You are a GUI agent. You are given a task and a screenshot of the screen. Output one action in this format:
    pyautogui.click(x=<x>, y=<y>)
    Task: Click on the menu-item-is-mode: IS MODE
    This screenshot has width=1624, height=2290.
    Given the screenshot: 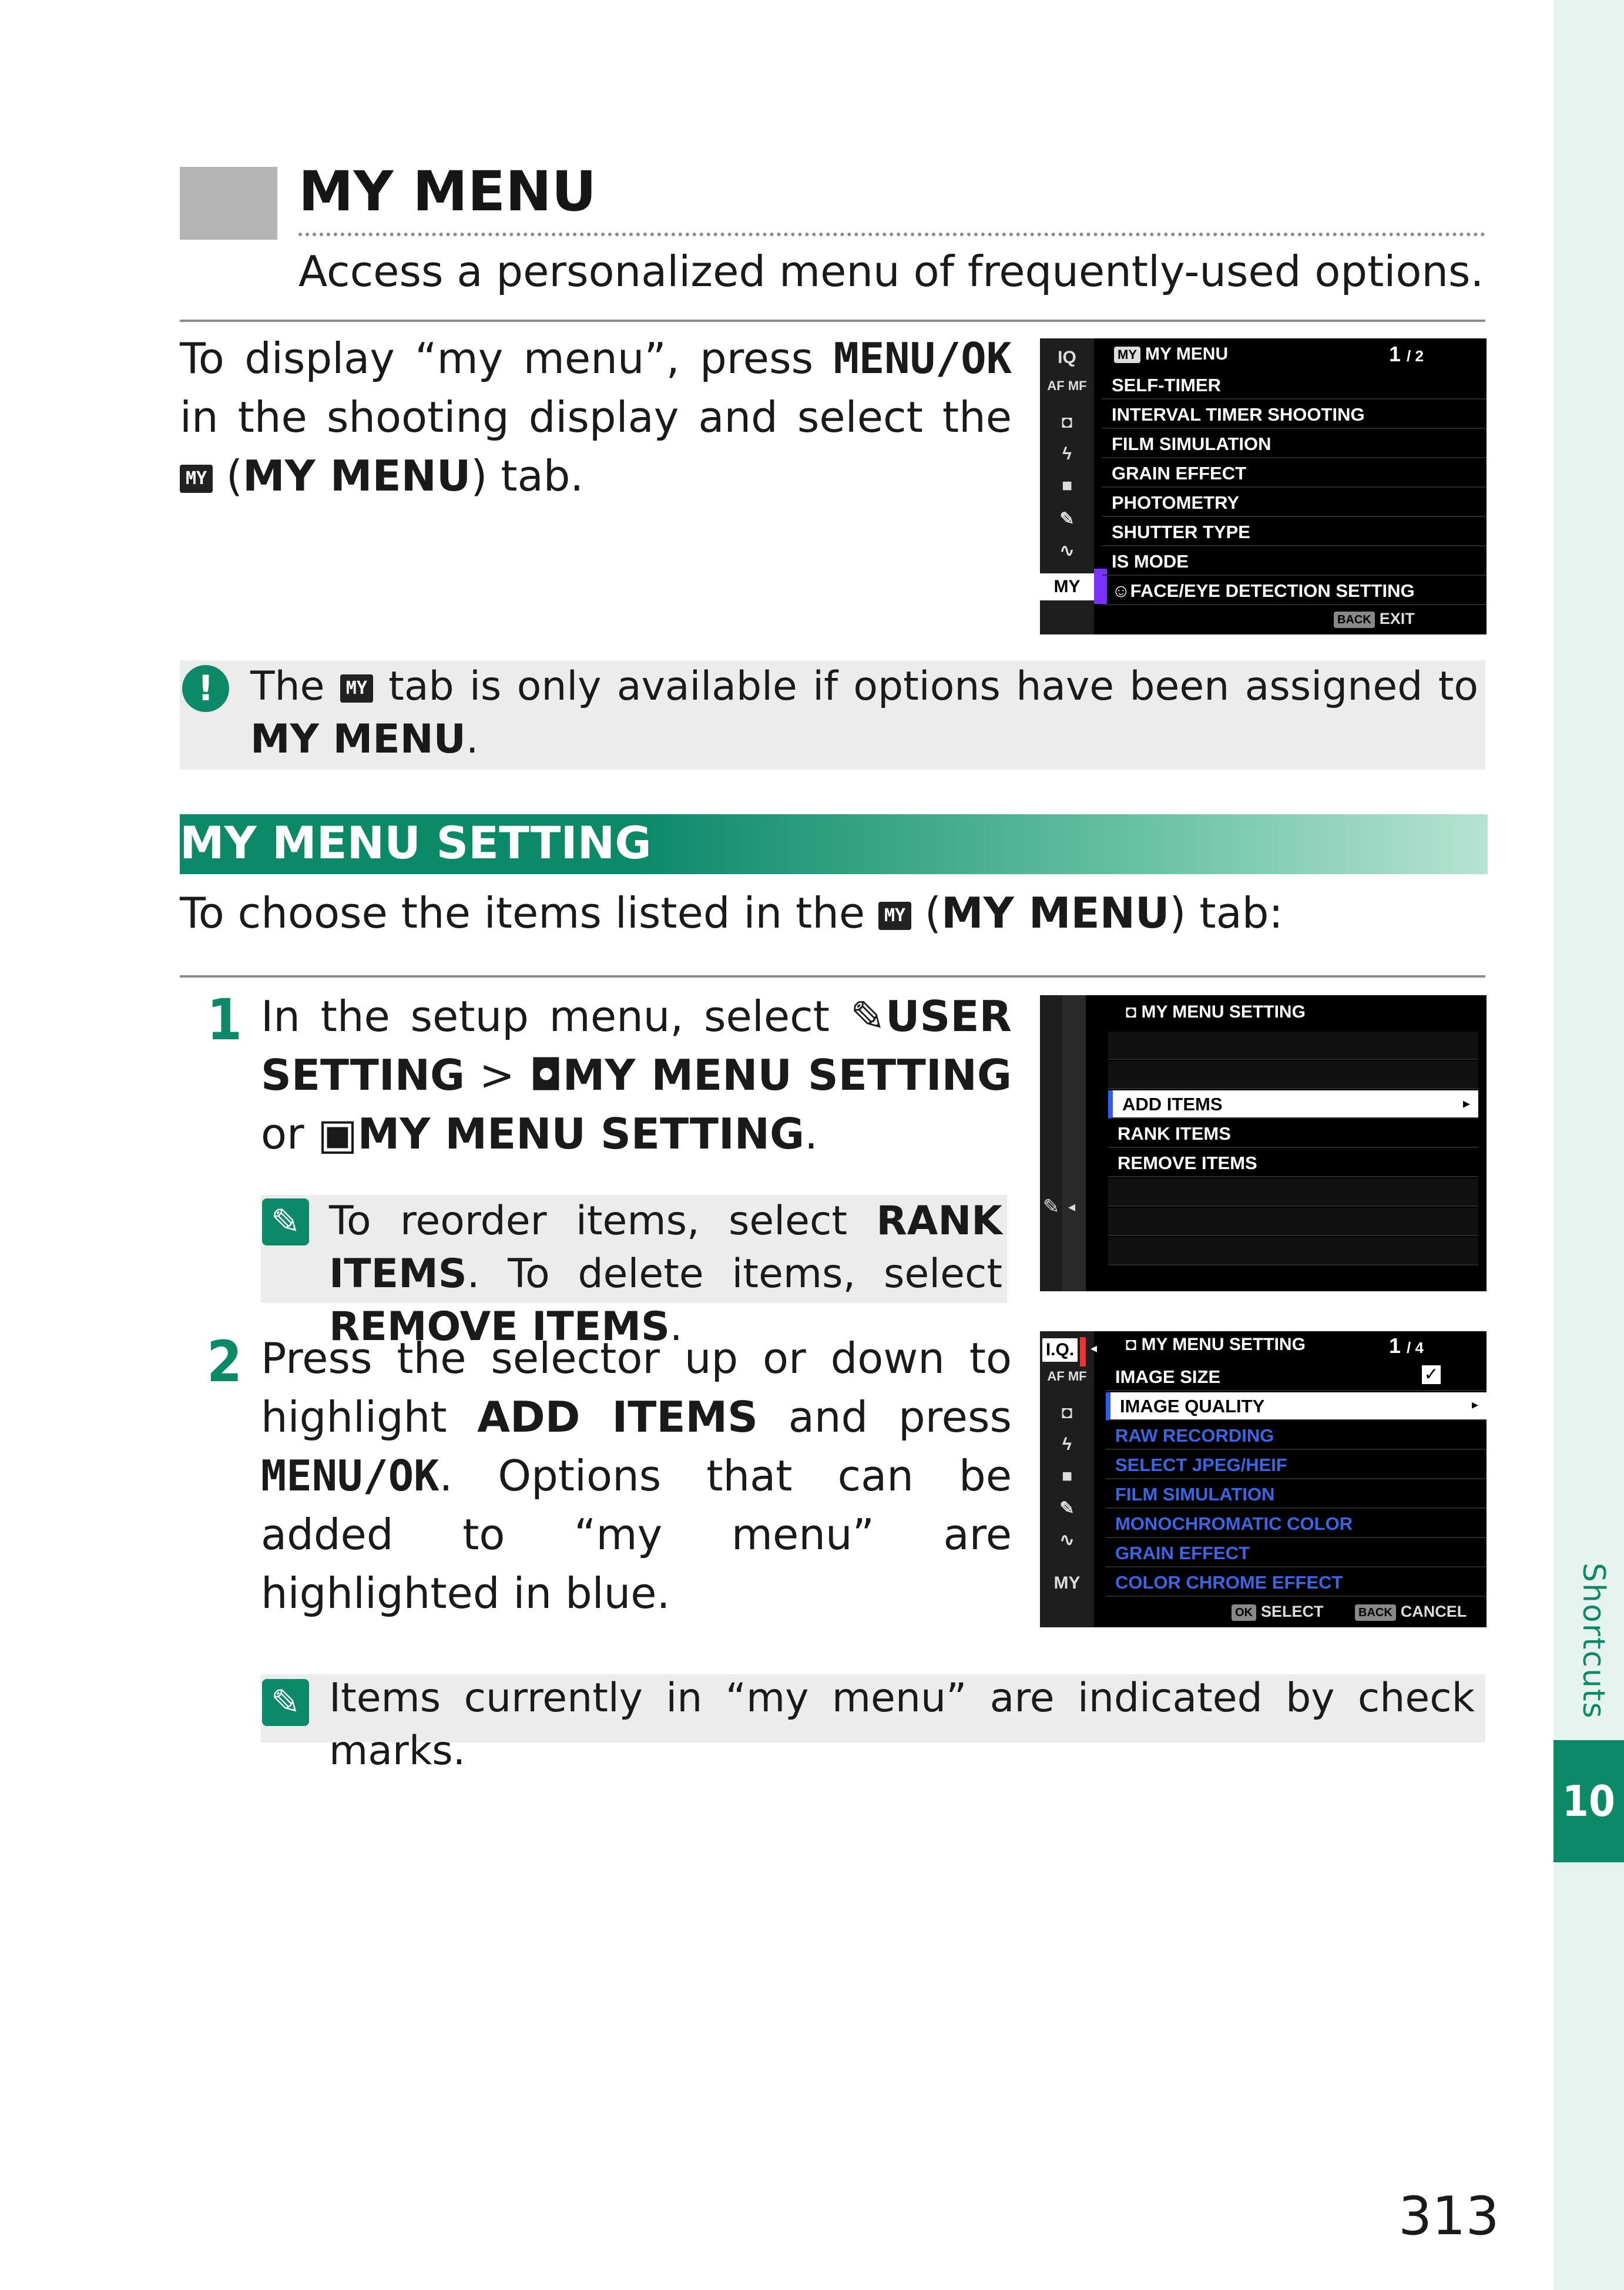 What is the action you would take?
    pyautogui.click(x=1295, y=562)
    